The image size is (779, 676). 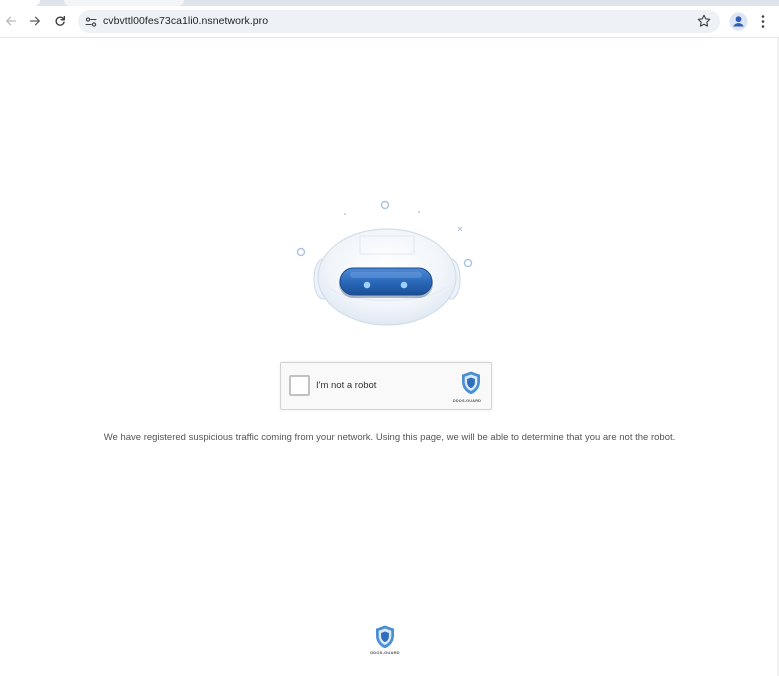 I want to click on address-bar: cvbvttl00fes73ca1li0.nsnetwork.pro, so click(x=399, y=21).